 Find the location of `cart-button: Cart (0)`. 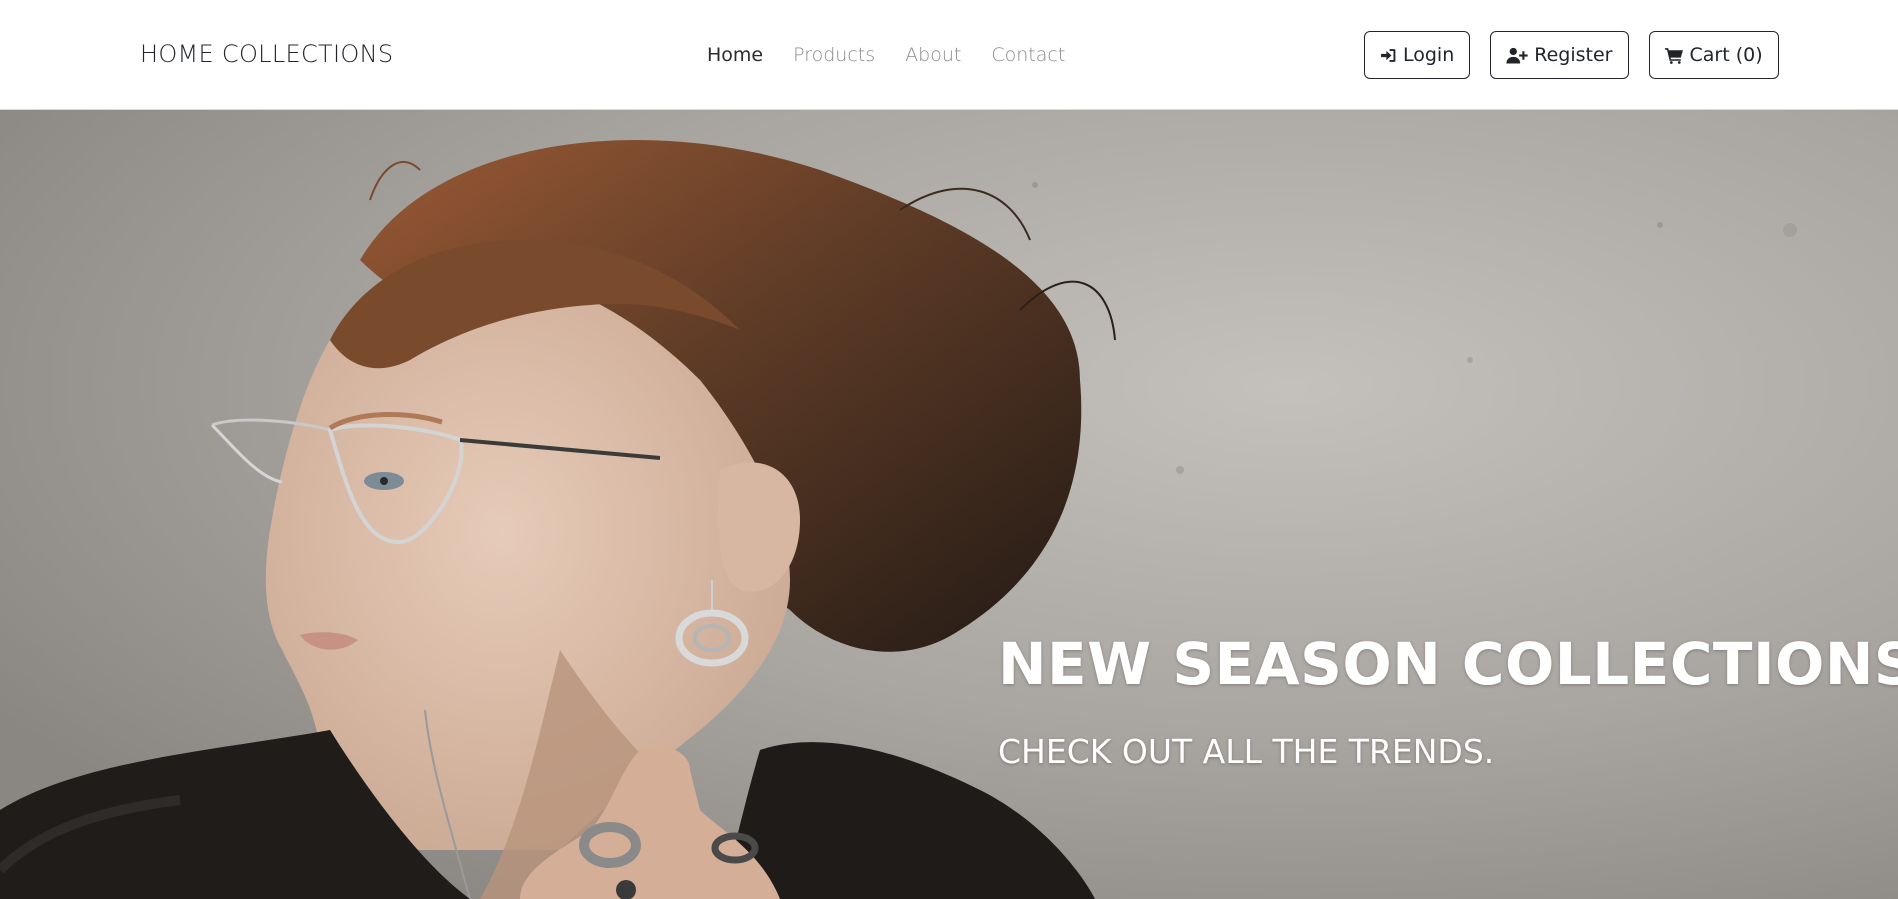

cart-button: Cart (0) is located at coordinates (1713, 55).